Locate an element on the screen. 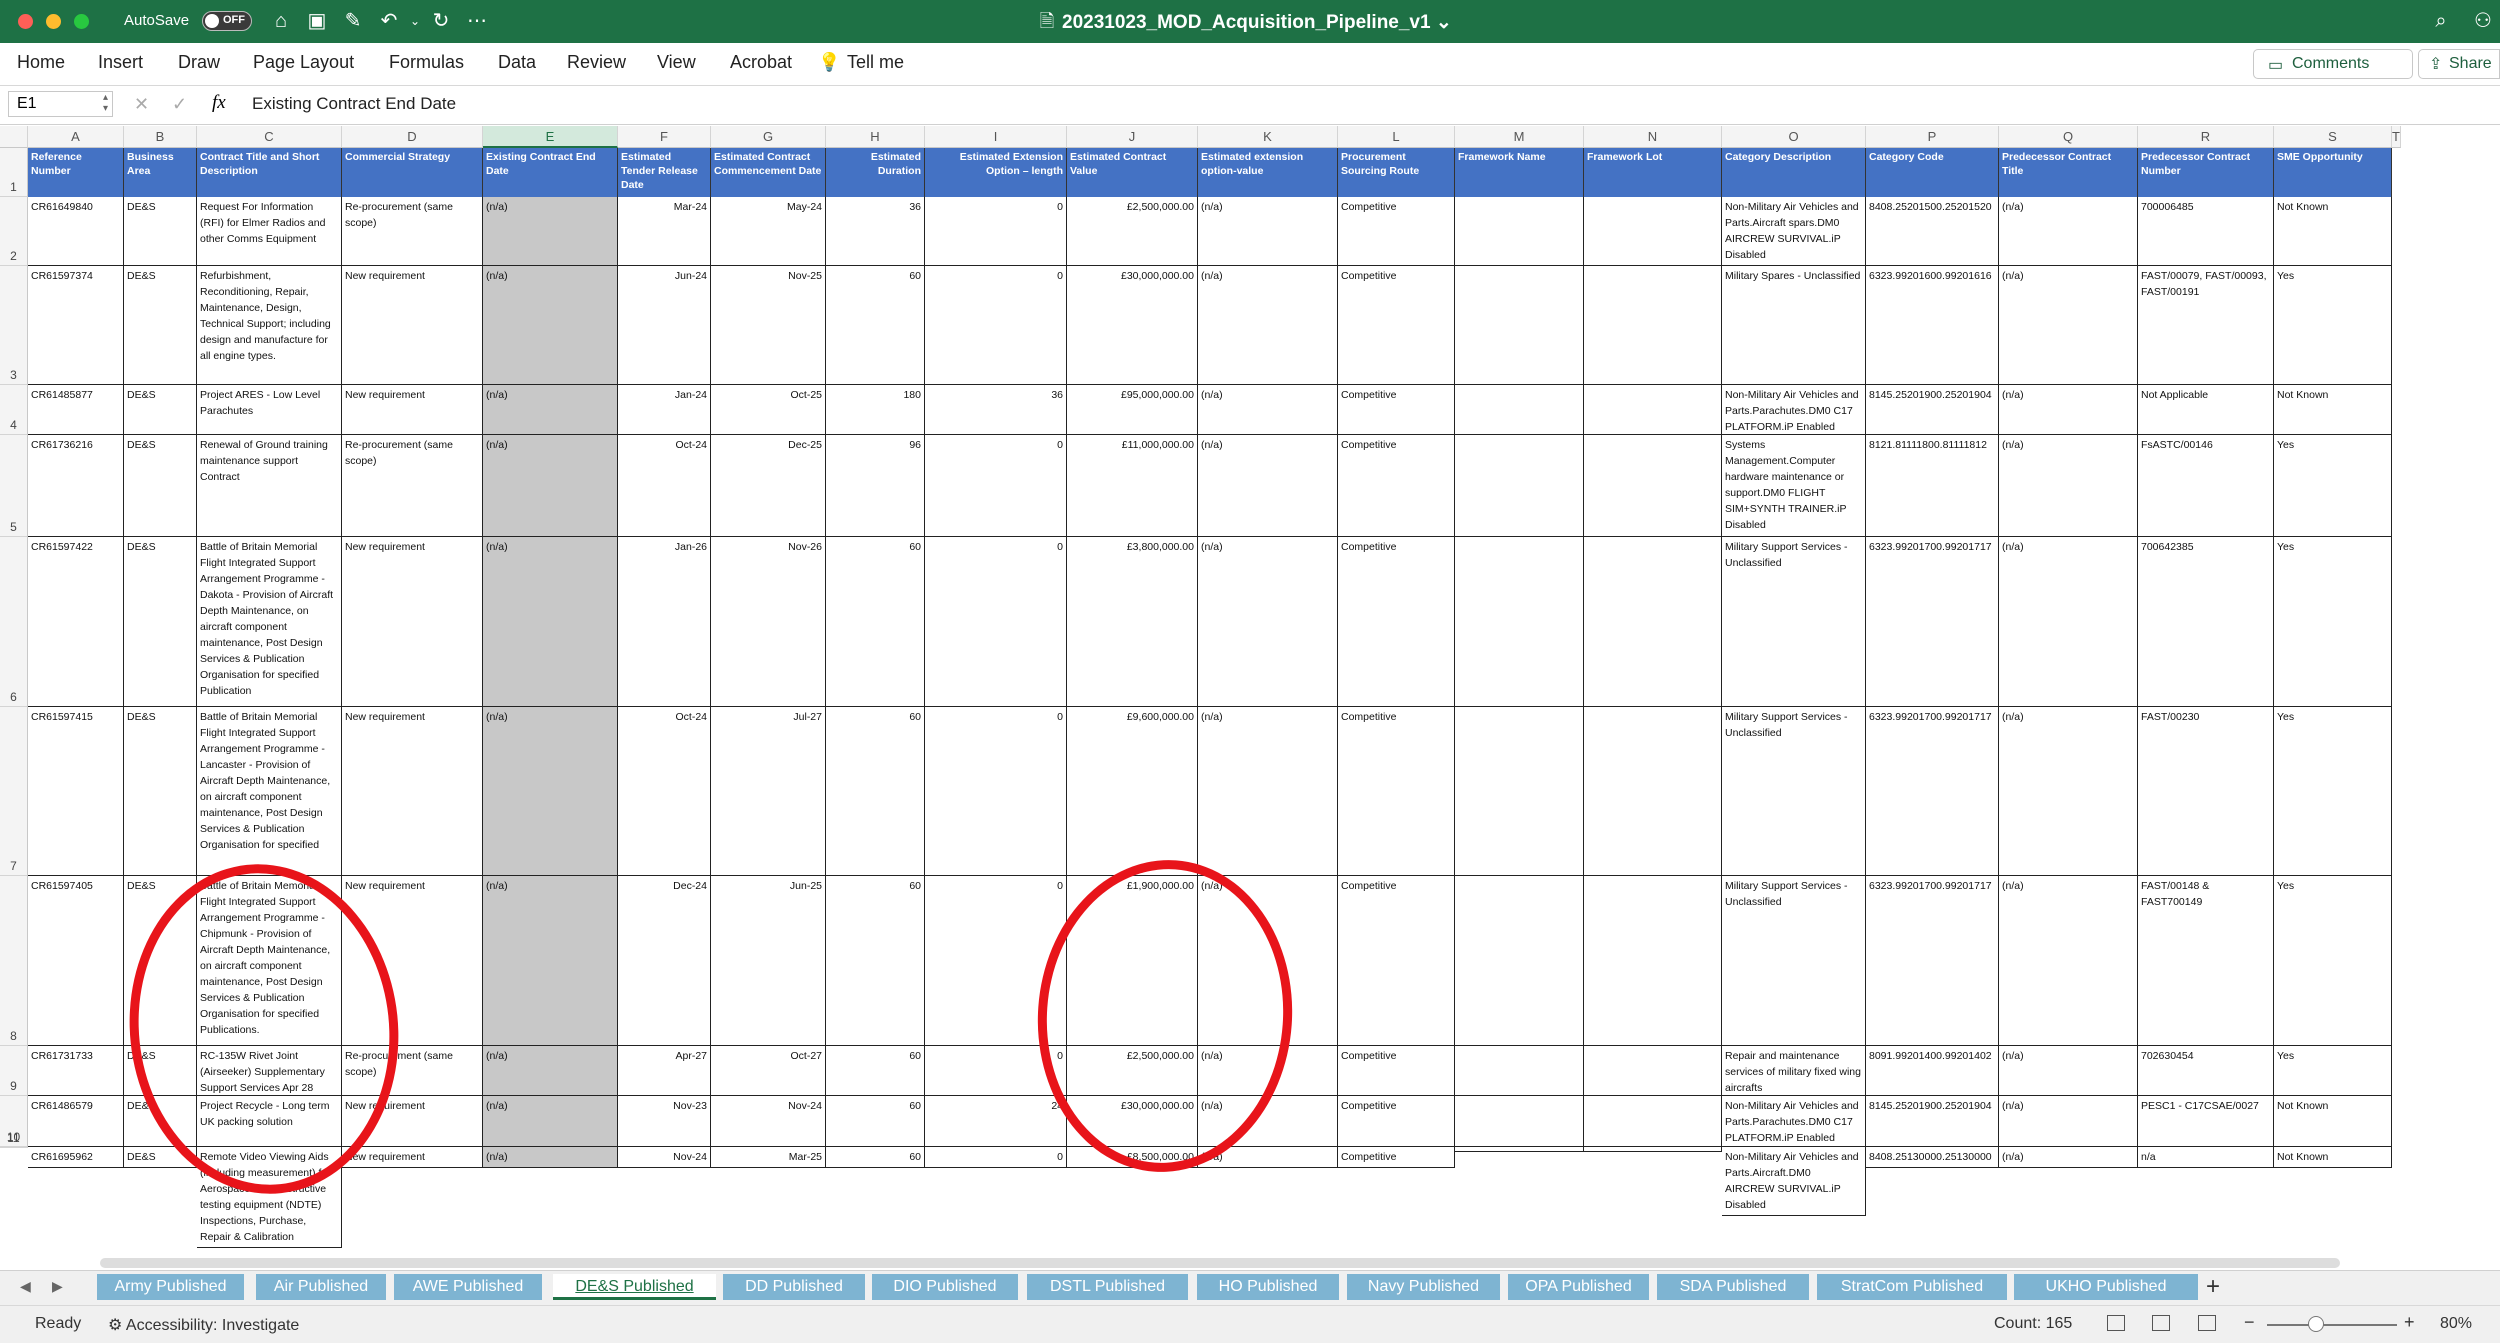  zoom-in-button: + is located at coordinates (2409, 1322).